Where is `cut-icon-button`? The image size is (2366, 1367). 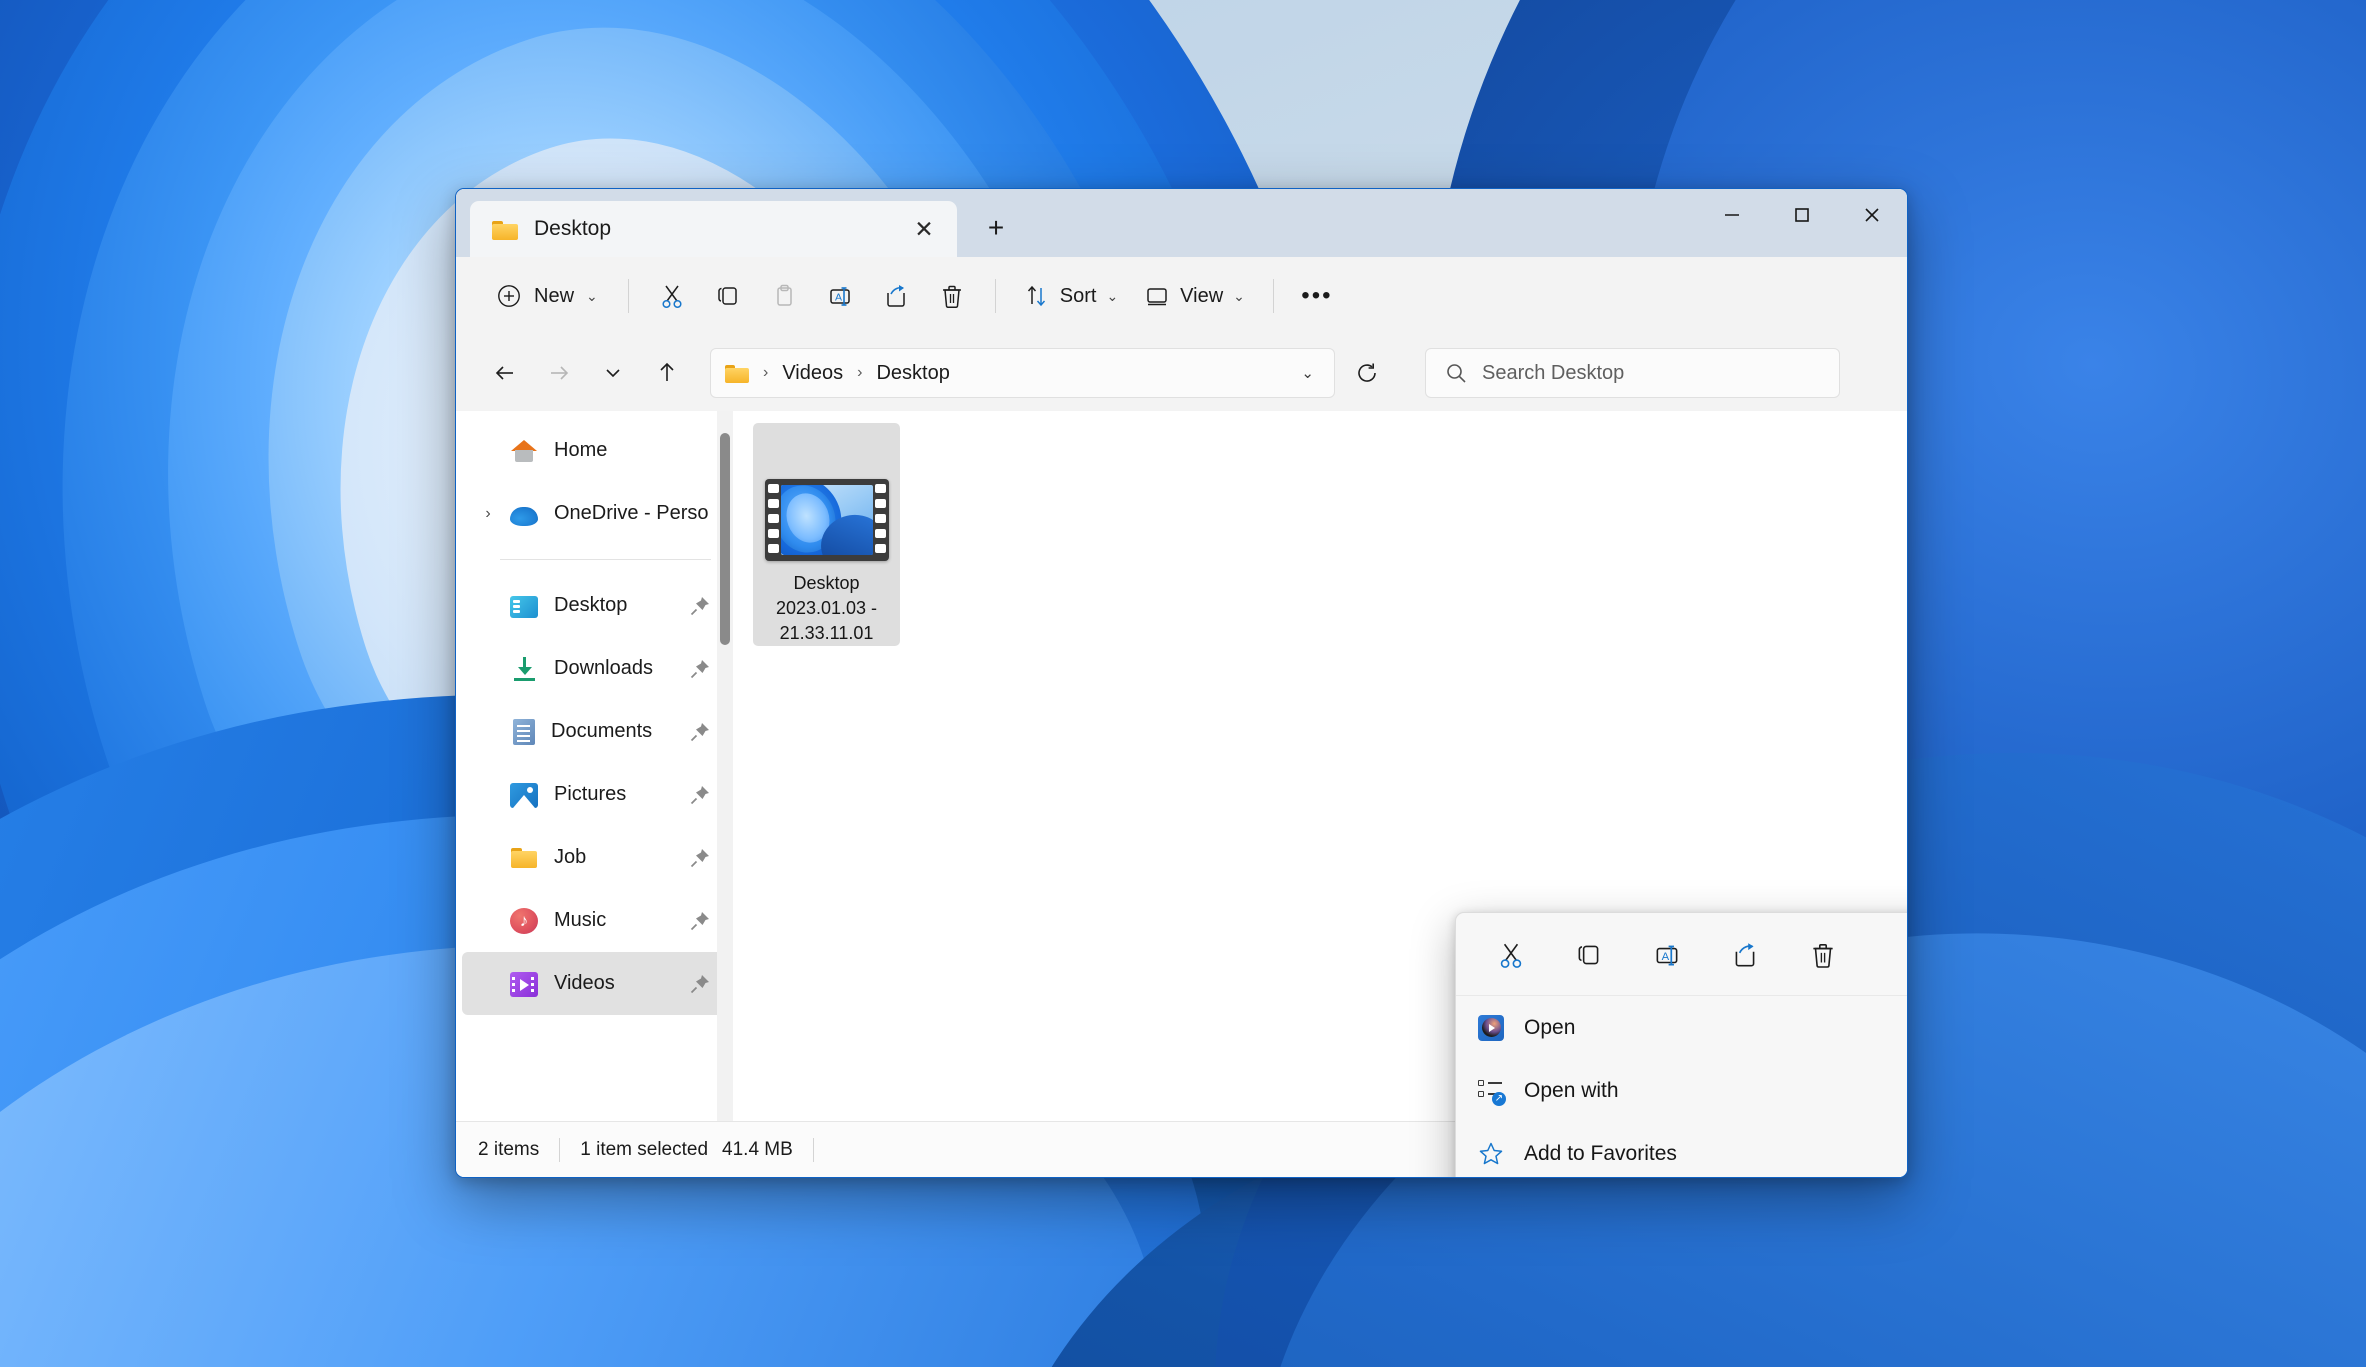
cut-icon-button is located at coordinates (1511, 955).